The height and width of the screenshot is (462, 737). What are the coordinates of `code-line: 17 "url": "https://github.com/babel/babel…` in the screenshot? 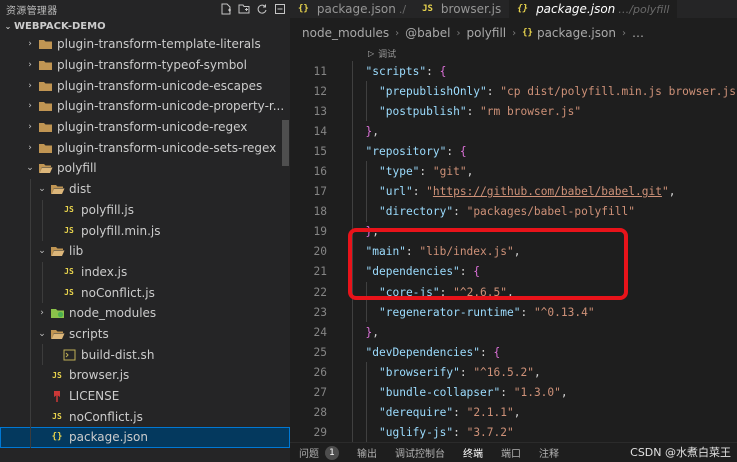 It's located at (513, 191).